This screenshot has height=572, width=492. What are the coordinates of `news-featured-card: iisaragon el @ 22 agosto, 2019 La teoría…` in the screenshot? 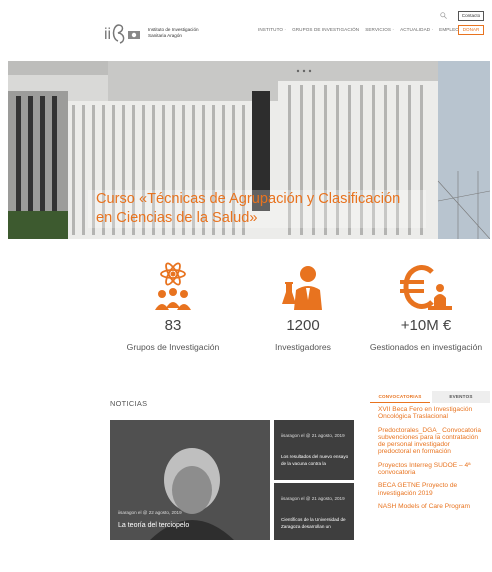 It's located at (190, 480).